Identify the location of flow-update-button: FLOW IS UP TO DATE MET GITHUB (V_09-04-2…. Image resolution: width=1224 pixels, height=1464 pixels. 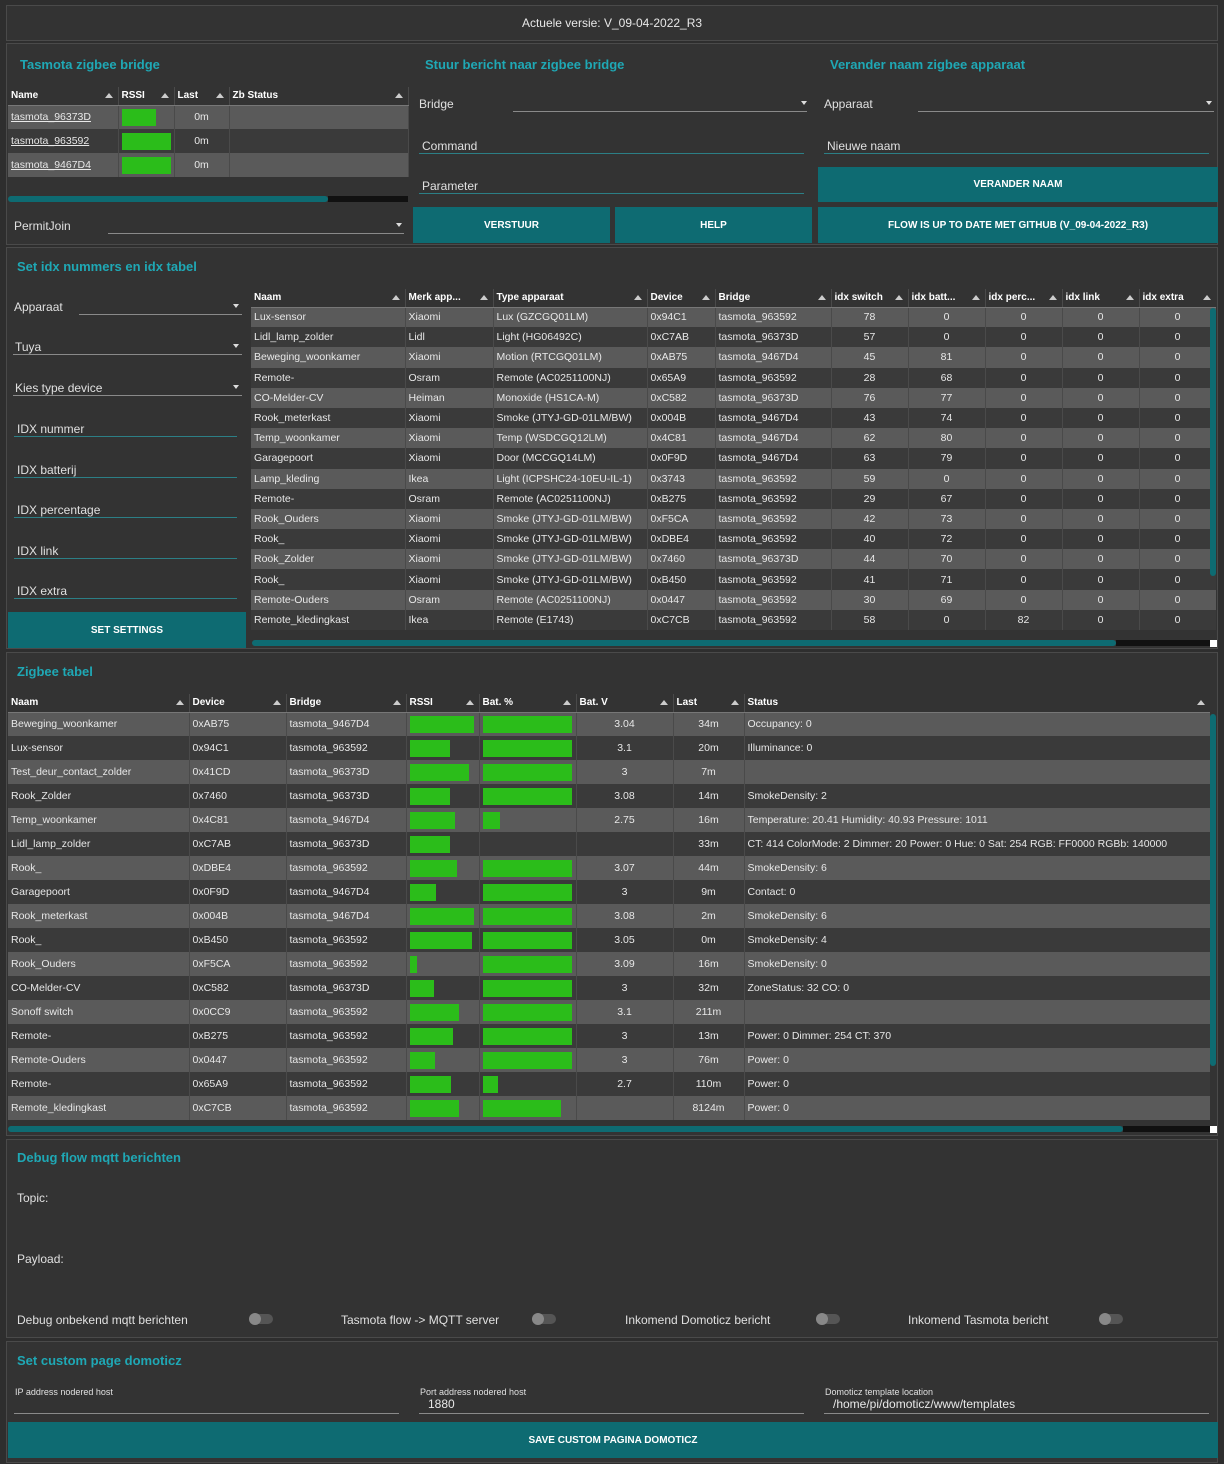
(1018, 225).